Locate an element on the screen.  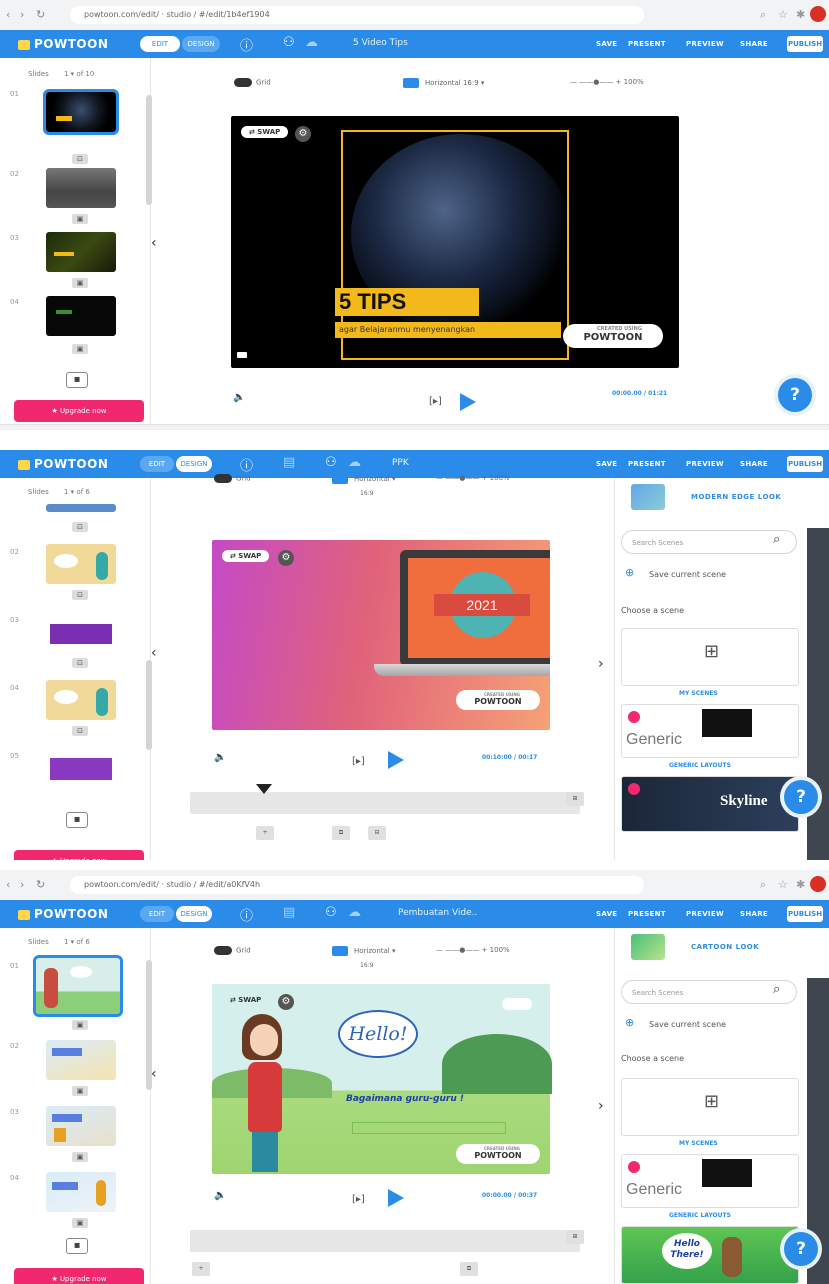
horizontal-scrollbar is located at coordinates (414, 427).